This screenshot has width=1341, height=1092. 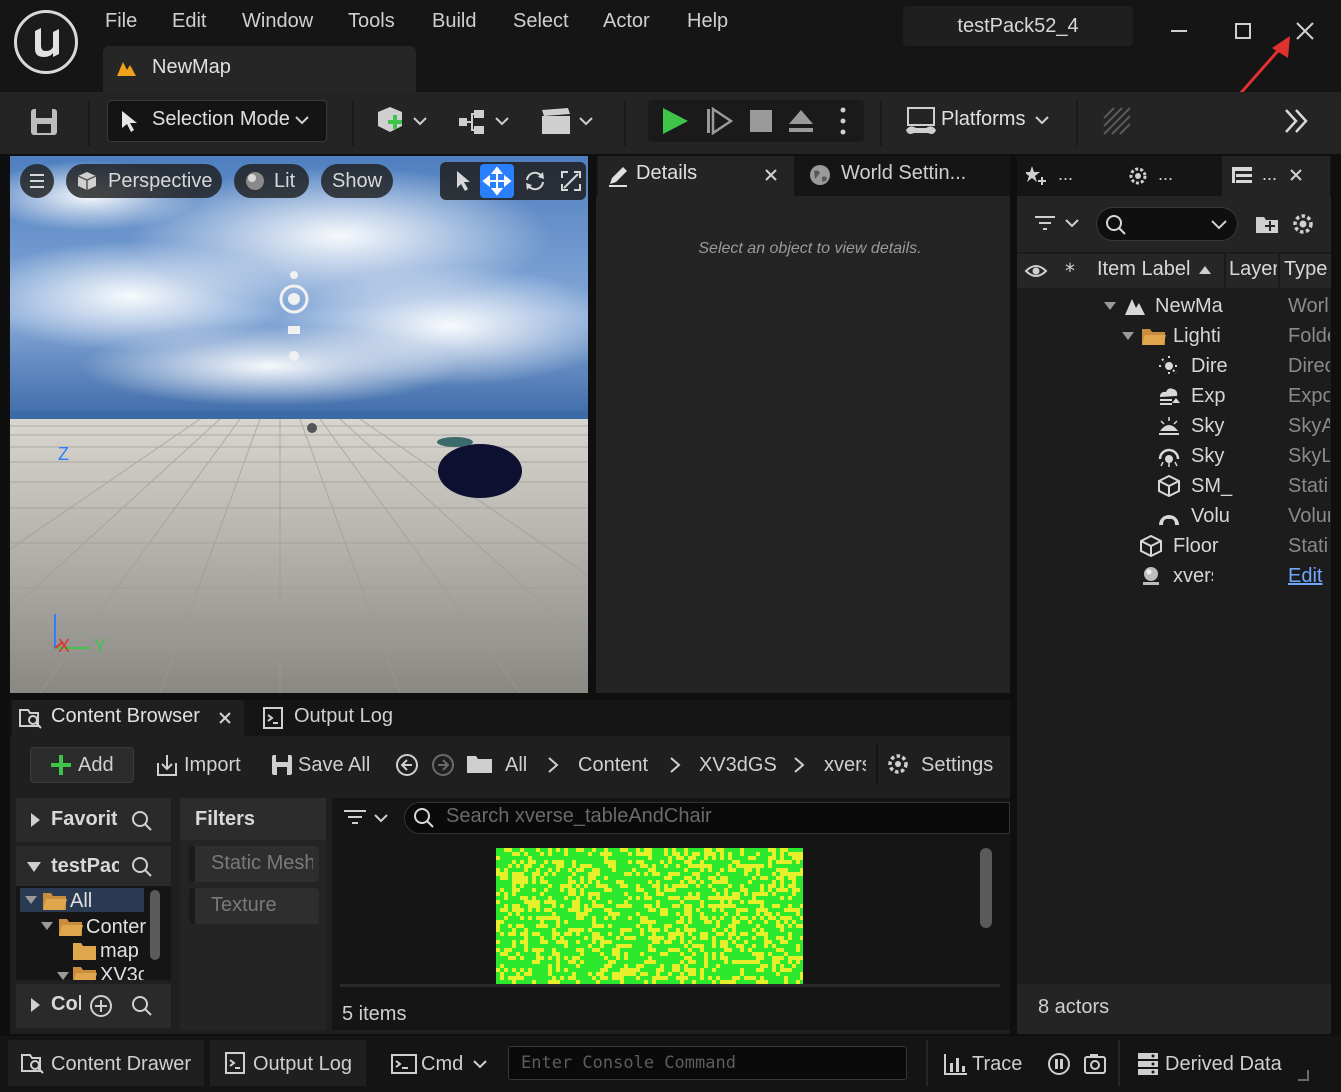 What do you see at coordinates (1174, 336) in the screenshot?
I see `outliner-row-lighting: Lighti Folde` at bounding box center [1174, 336].